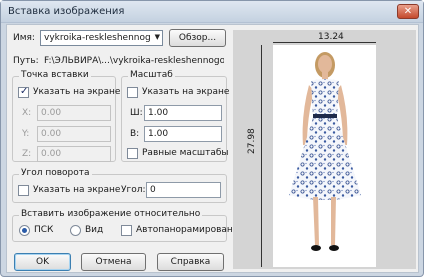  What do you see at coordinates (126, 230) in the screenshot?
I see `autopan-checkbox` at bounding box center [126, 230].